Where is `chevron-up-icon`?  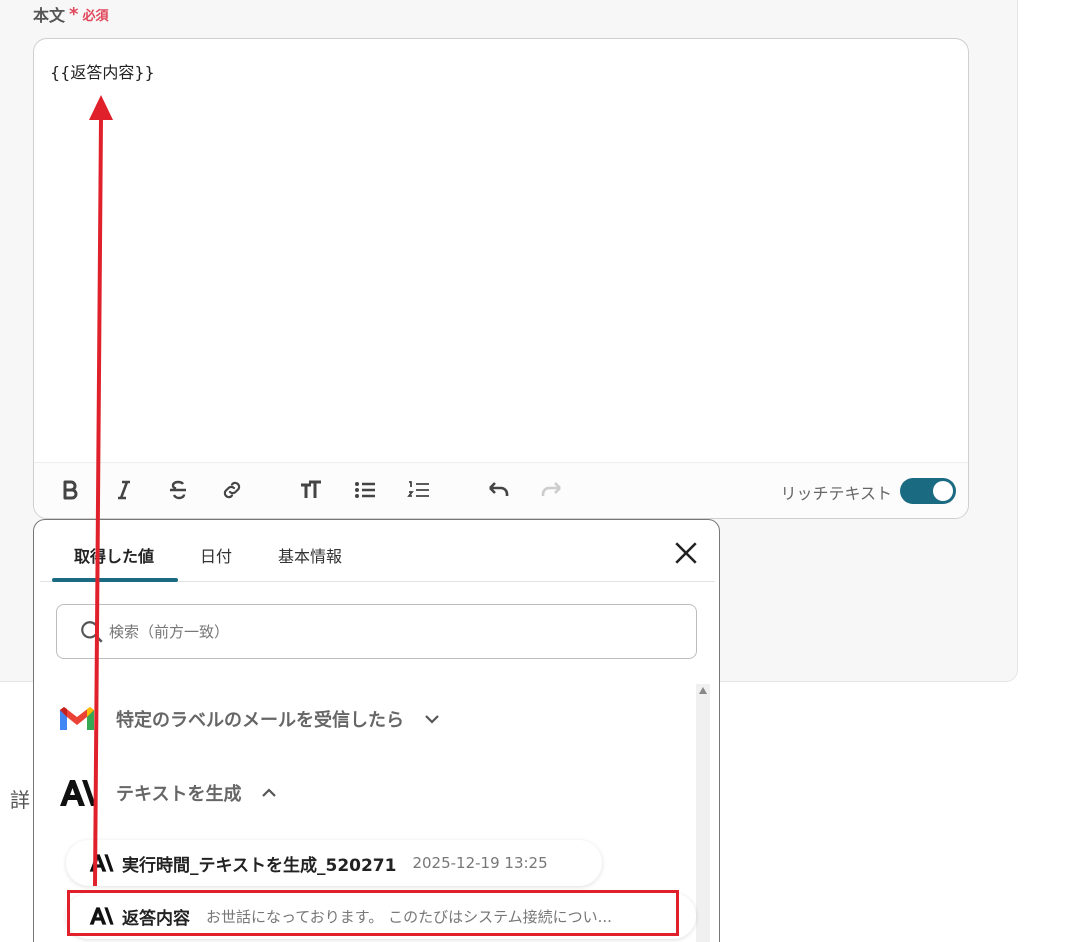
chevron-up-icon is located at coordinates (269, 792).